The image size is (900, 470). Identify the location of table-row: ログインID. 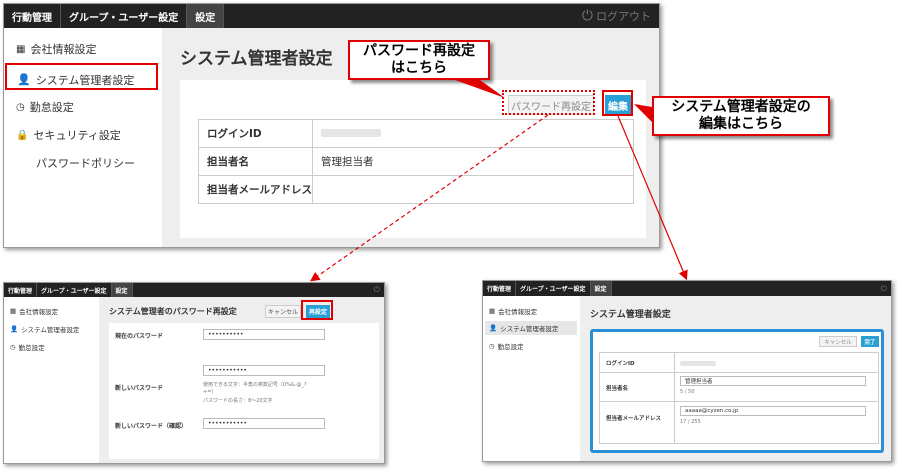
(416, 133).